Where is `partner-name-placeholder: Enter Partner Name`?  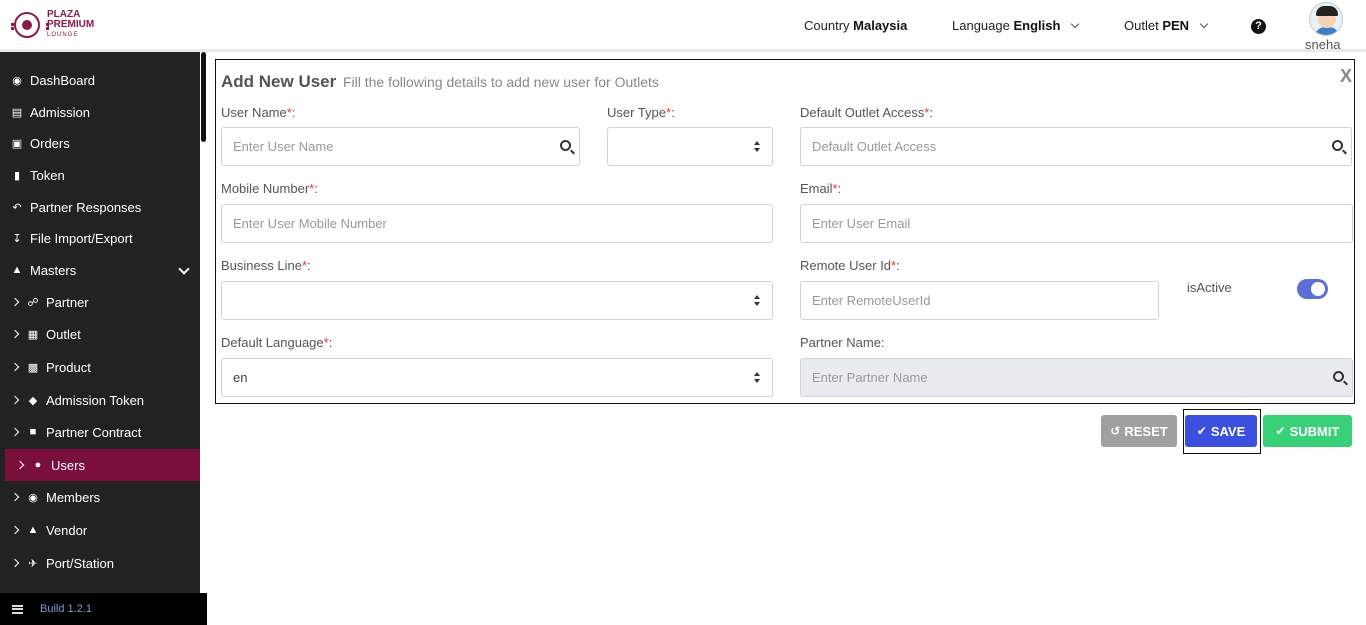
partner-name-placeholder: Enter Partner Name is located at coordinates (870, 377).